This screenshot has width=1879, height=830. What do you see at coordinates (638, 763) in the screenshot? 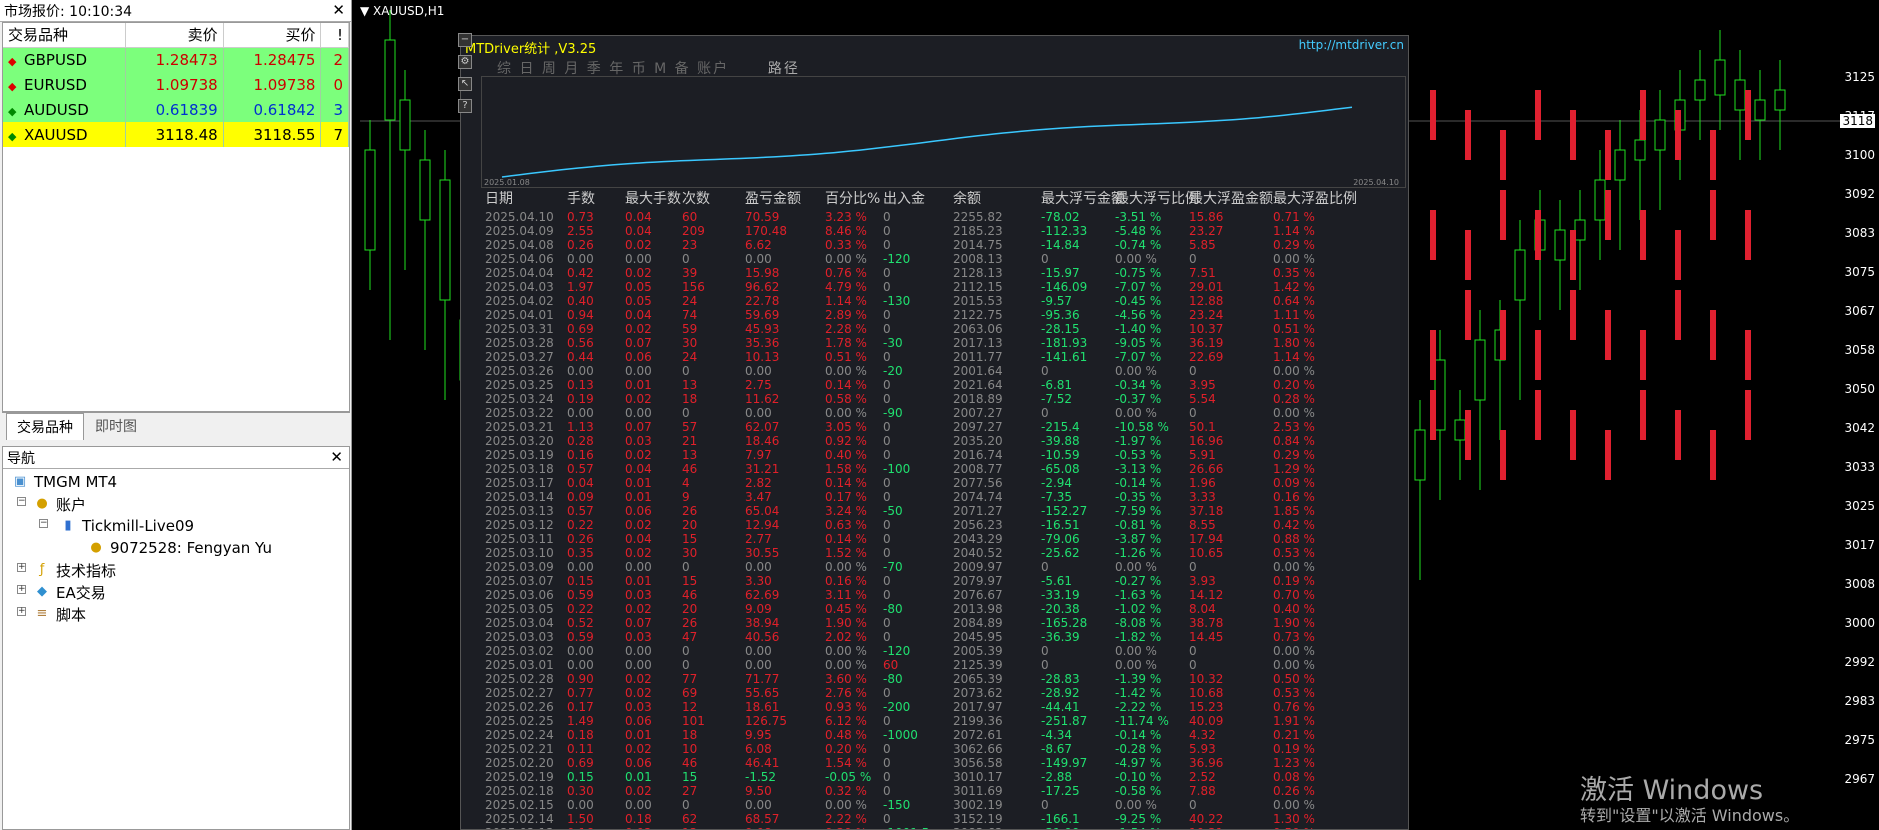
I see `stats-cell: 0.06` at bounding box center [638, 763].